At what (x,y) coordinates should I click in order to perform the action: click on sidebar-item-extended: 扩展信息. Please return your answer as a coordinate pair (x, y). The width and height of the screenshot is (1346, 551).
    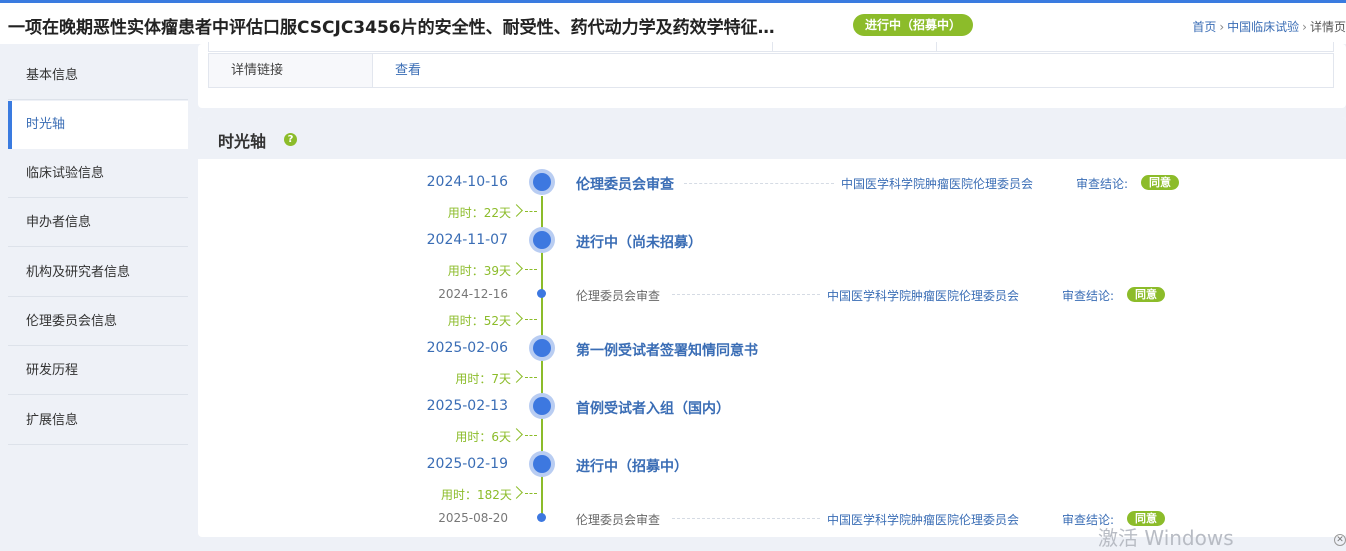
    Looking at the image, I should click on (98, 421).